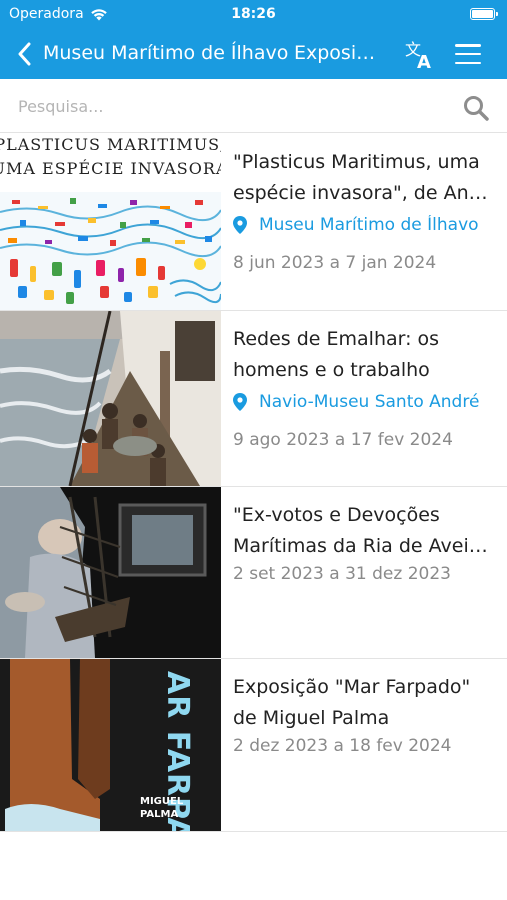 The height and width of the screenshot is (900, 507). I want to click on status-bar: Operadora 18:26, so click(253, 15).